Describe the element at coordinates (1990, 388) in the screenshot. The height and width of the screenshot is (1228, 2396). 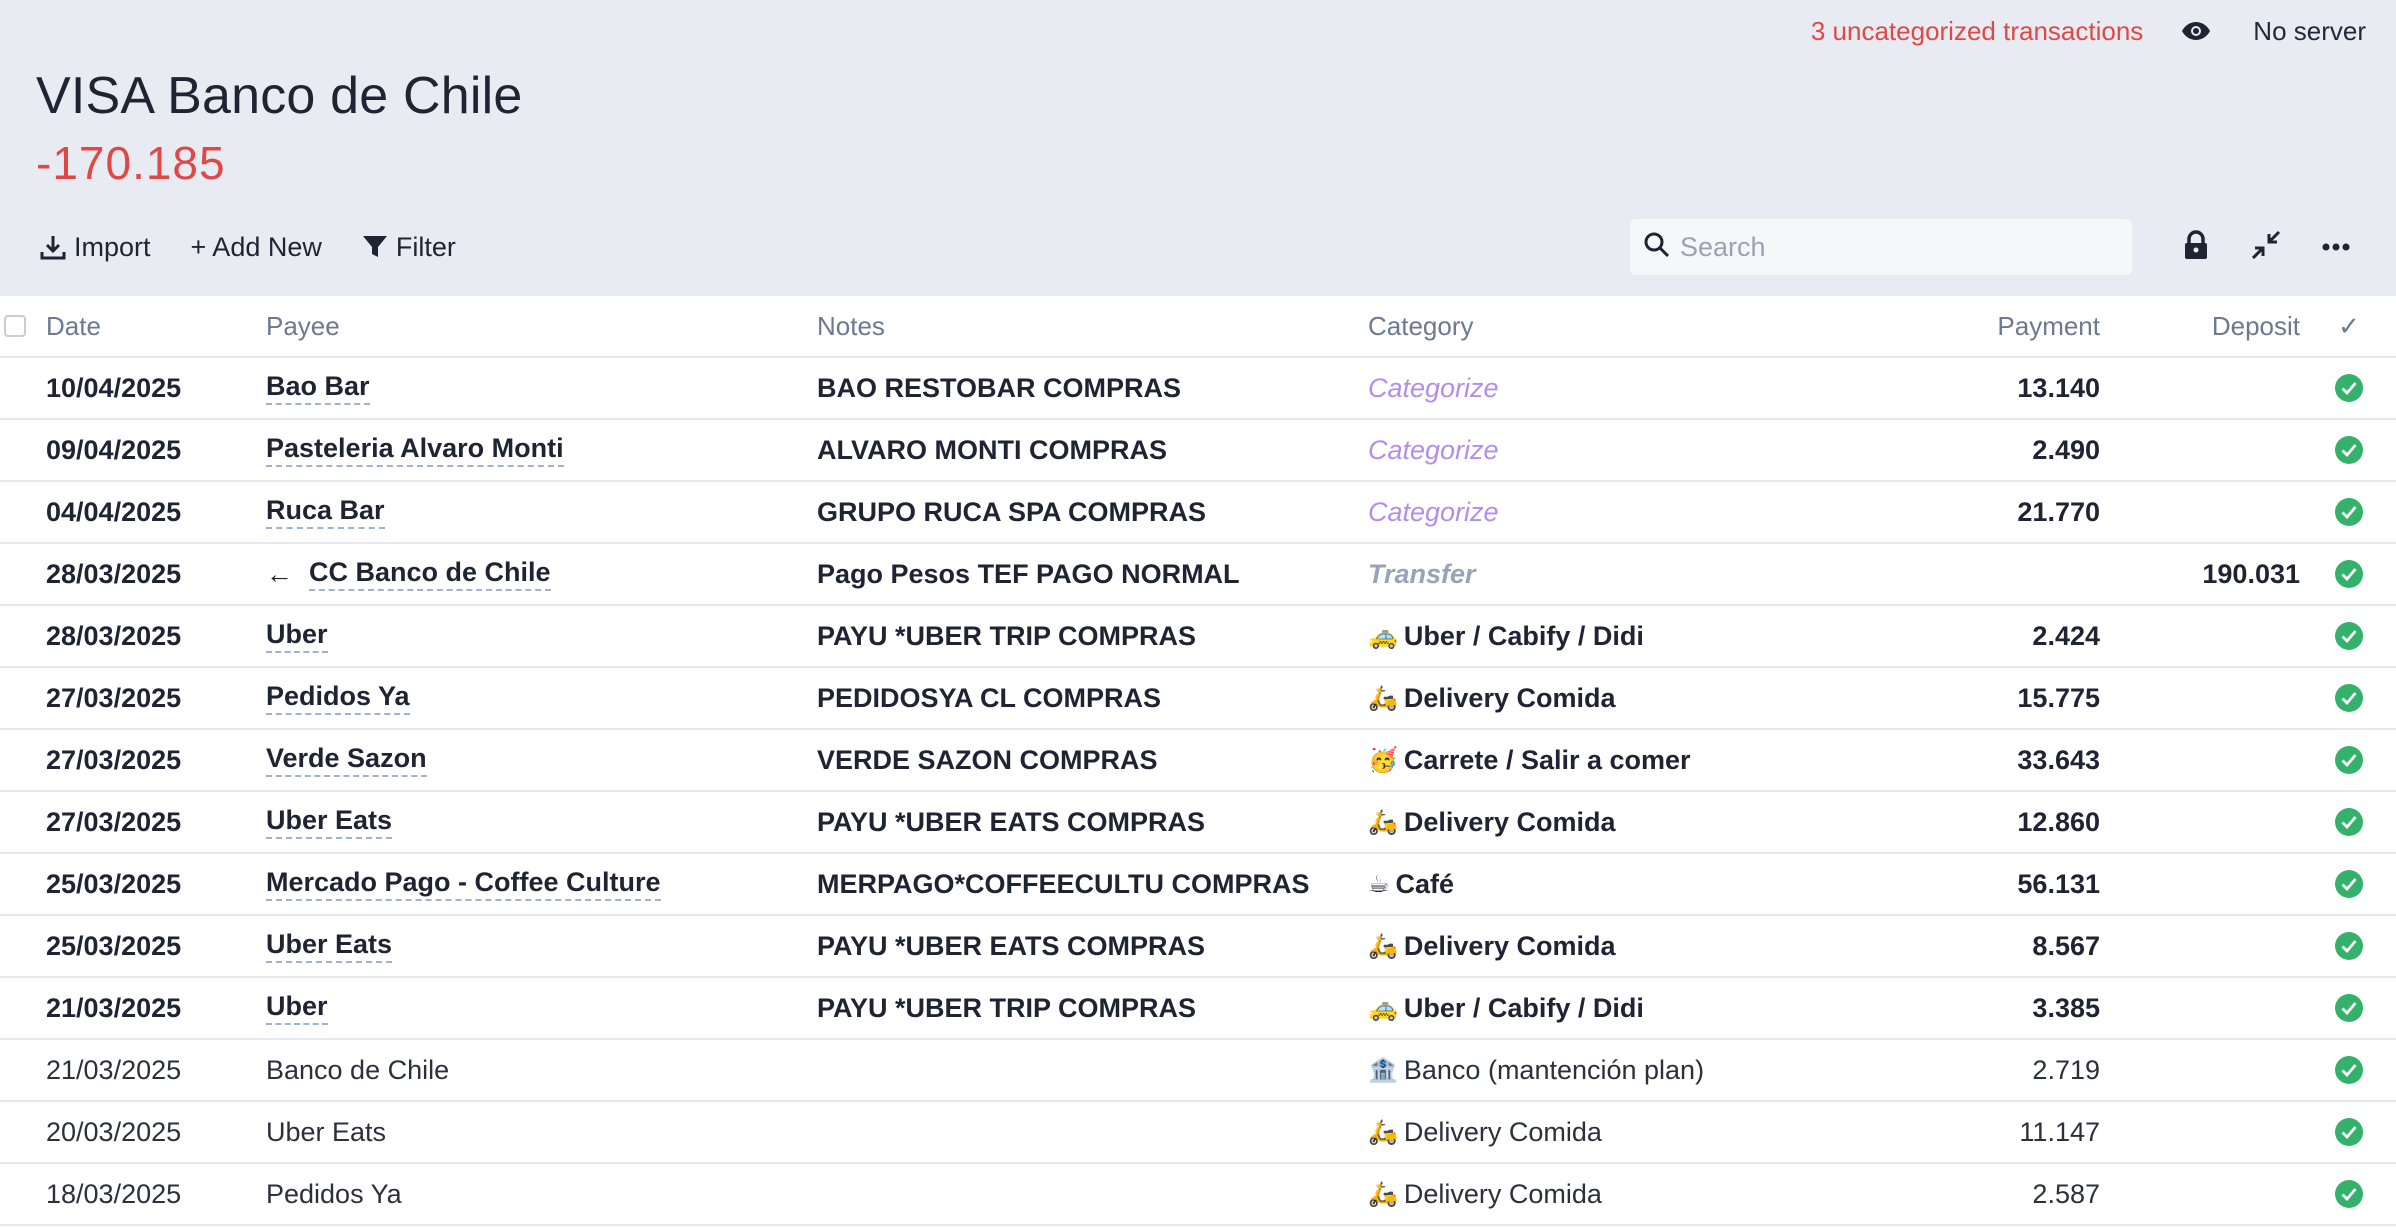
I see `payment-cell: 13.140` at that location.